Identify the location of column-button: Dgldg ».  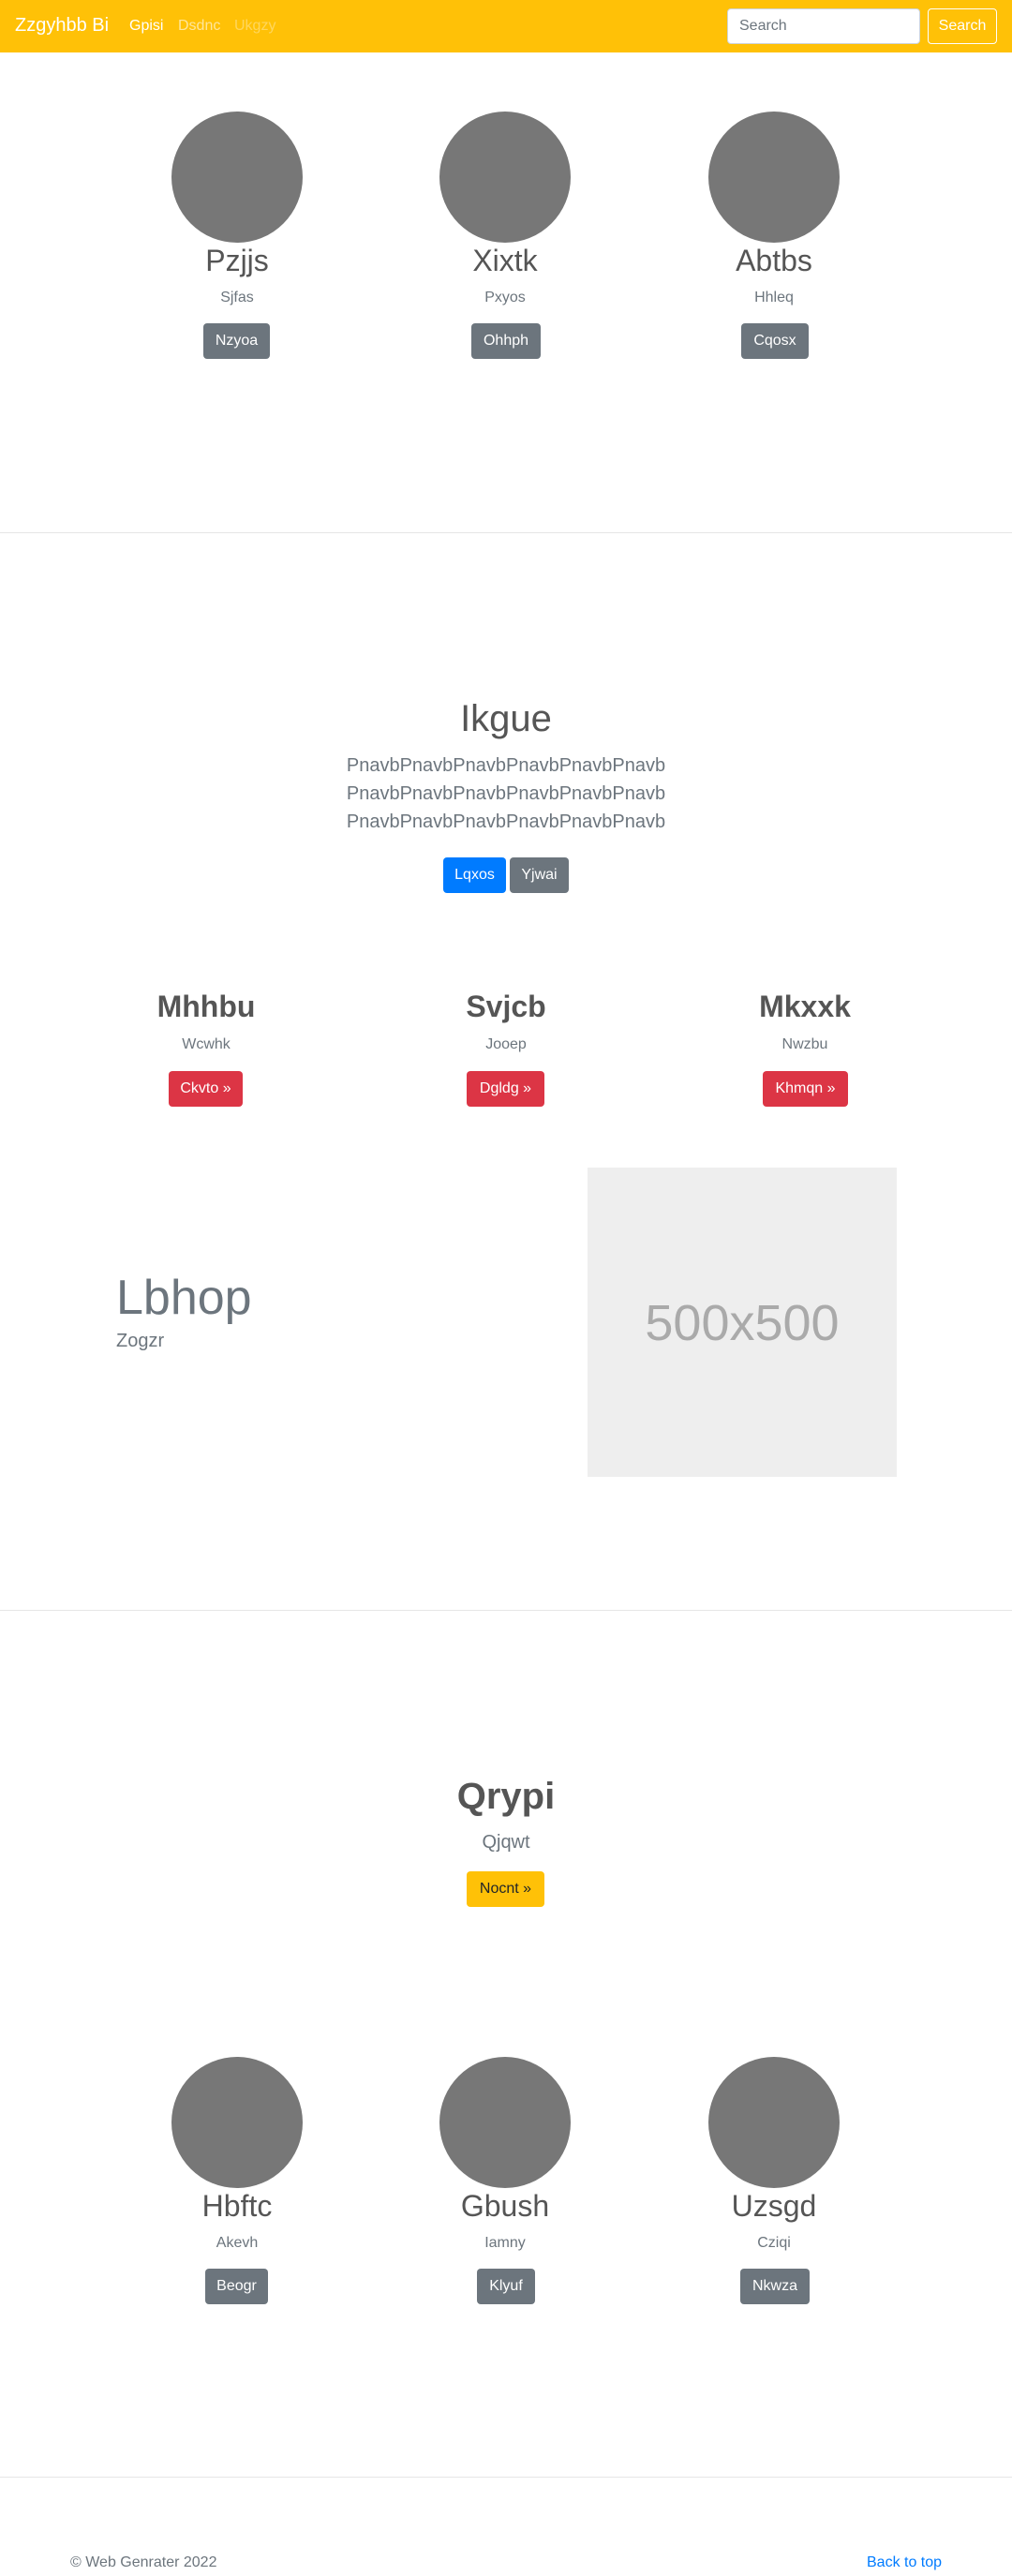
(505, 1089).